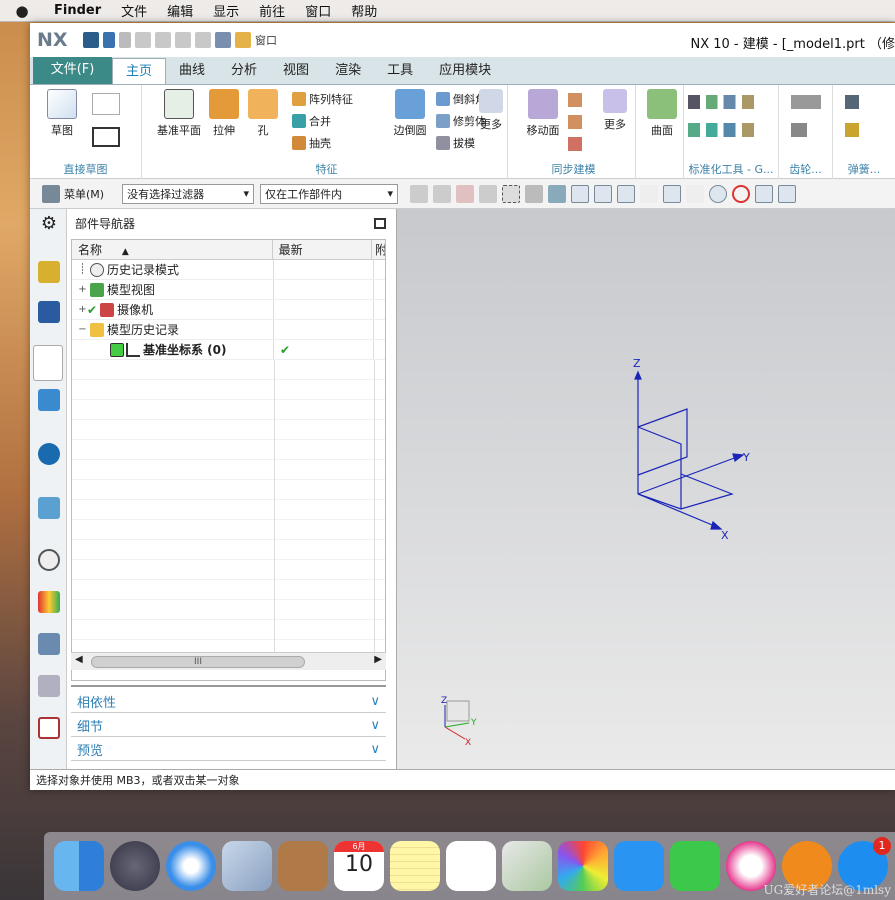 Image resolution: width=895 pixels, height=900 pixels. I want to click on body-select-icon, so click(557, 193).